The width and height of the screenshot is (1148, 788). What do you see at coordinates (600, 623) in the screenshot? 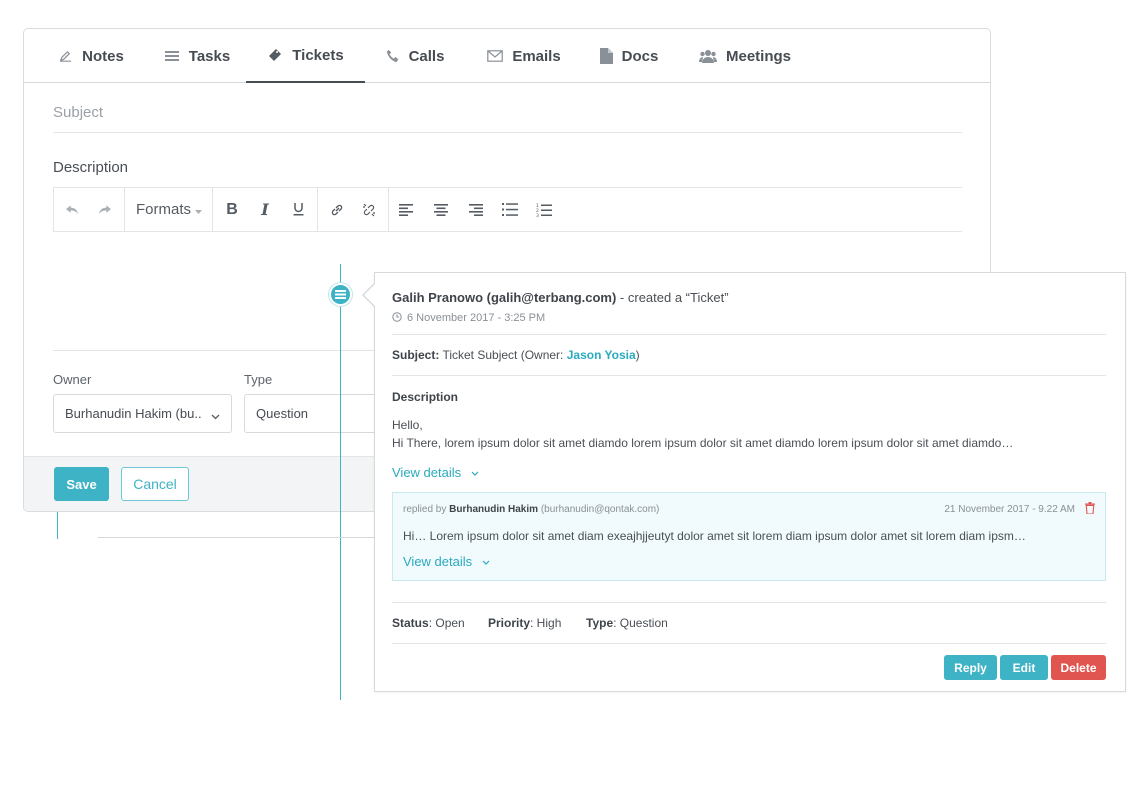
I see `type-key: Type` at bounding box center [600, 623].